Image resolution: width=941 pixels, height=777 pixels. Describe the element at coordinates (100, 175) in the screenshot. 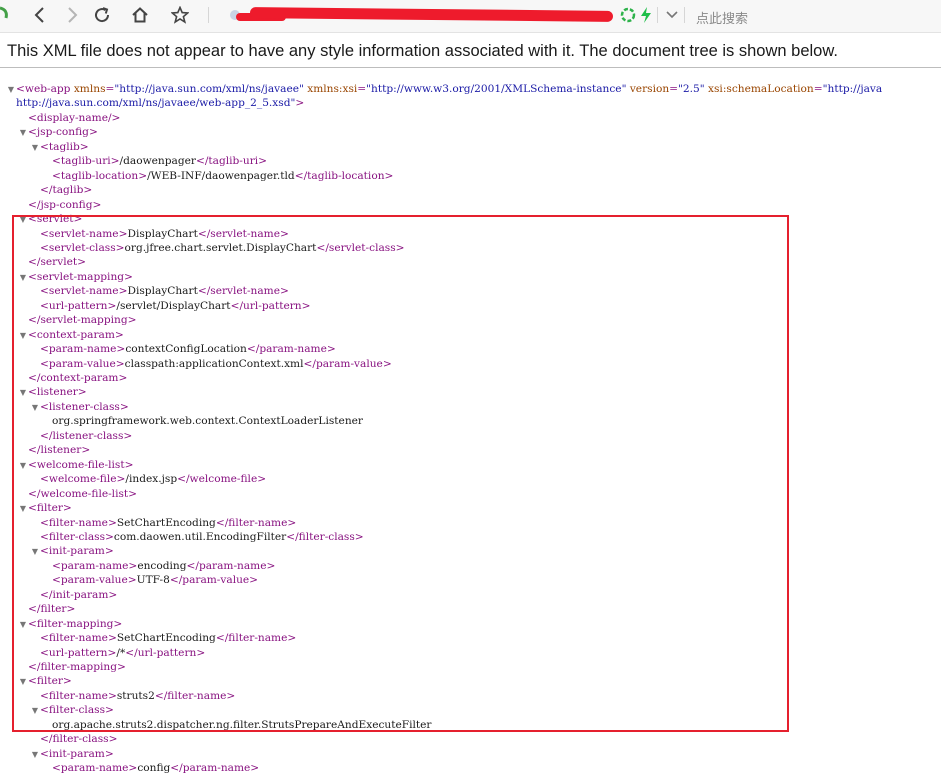

I see `xml-open-tag: <taglib-location>` at that location.